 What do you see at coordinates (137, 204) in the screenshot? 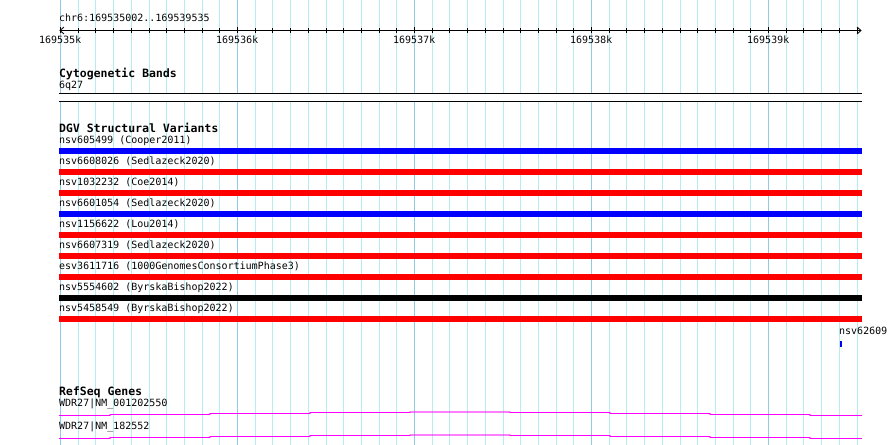
I see `feature-label: nsv6601054 (Sedlazeck2020)` at bounding box center [137, 204].